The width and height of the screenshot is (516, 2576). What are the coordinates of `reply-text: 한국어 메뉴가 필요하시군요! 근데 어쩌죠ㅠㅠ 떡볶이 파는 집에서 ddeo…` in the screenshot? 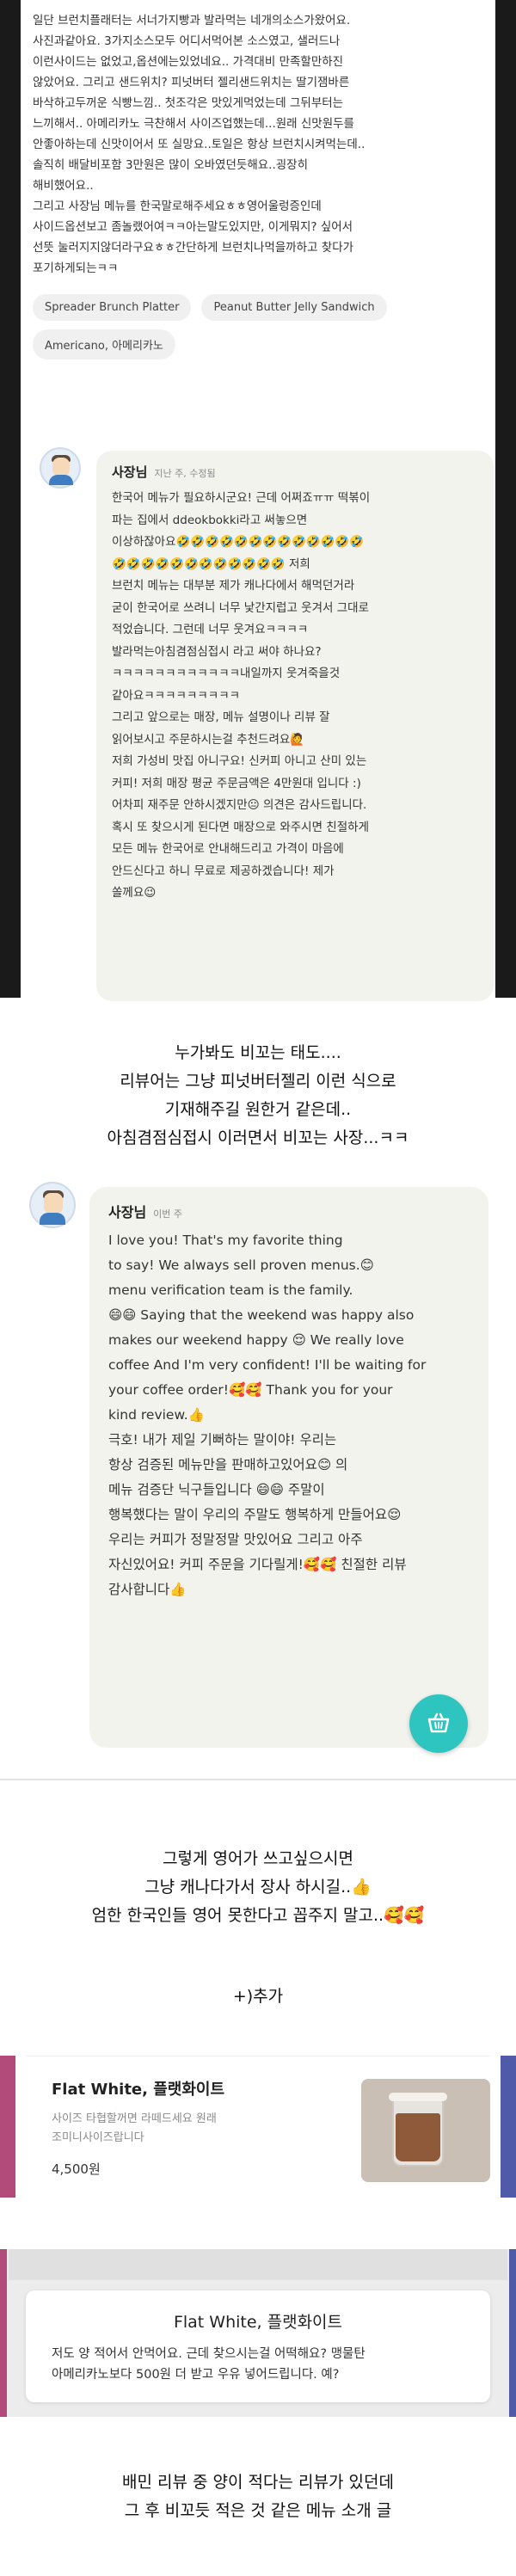 It's located at (242, 695).